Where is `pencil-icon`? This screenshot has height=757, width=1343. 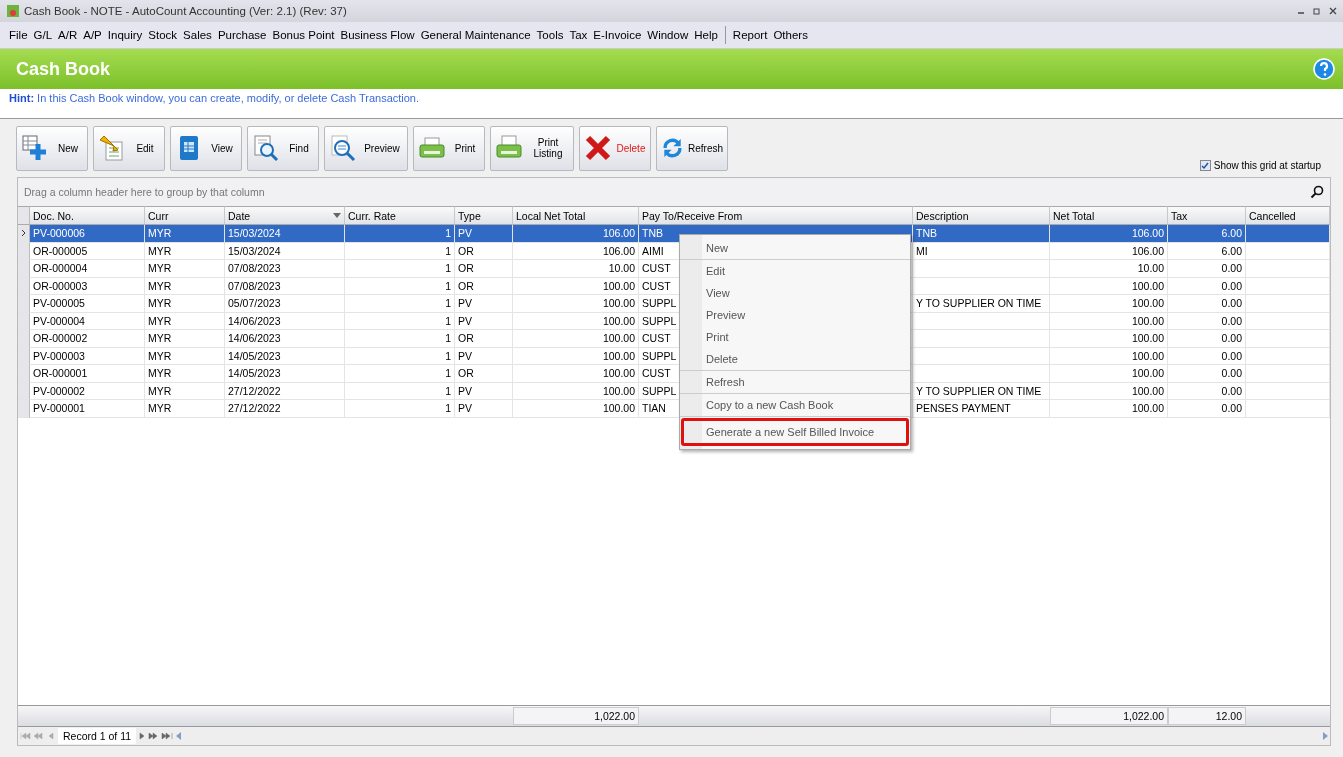 pencil-icon is located at coordinates (112, 148).